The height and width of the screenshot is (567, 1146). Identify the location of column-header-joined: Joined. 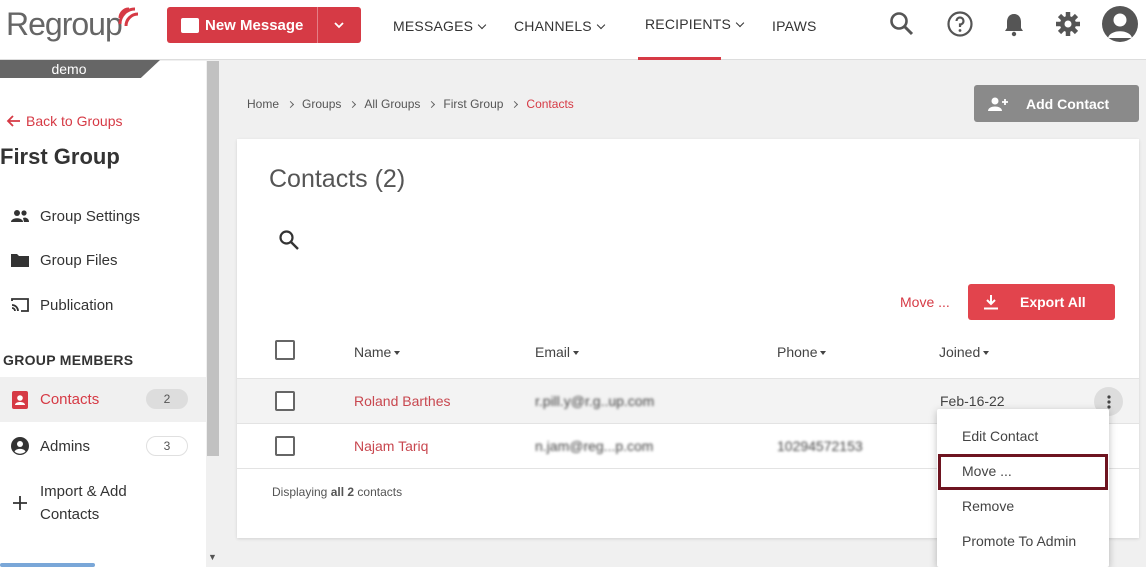
(964, 352).